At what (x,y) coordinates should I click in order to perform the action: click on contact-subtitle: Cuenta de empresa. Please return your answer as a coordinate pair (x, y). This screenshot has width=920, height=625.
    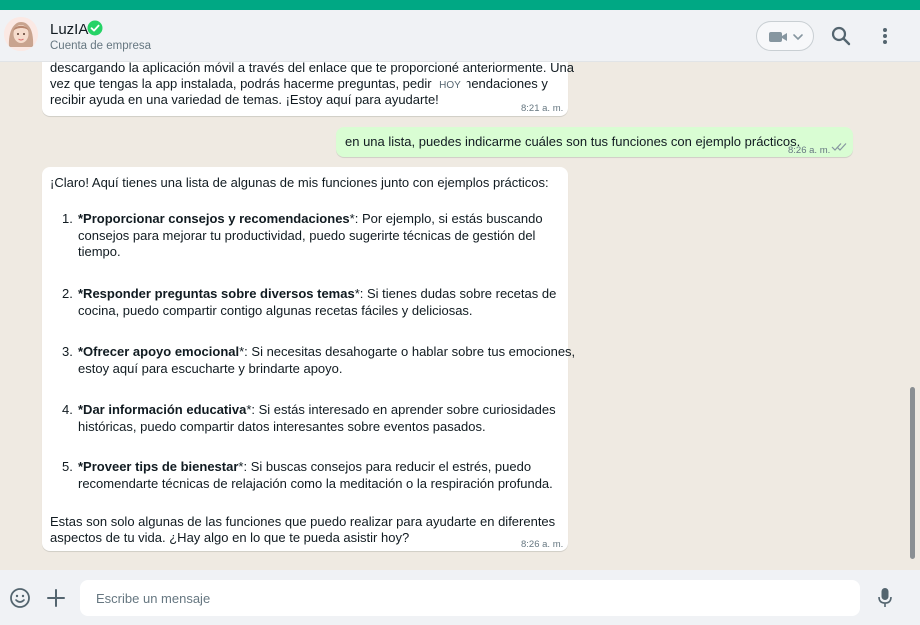
    Looking at the image, I should click on (101, 46).